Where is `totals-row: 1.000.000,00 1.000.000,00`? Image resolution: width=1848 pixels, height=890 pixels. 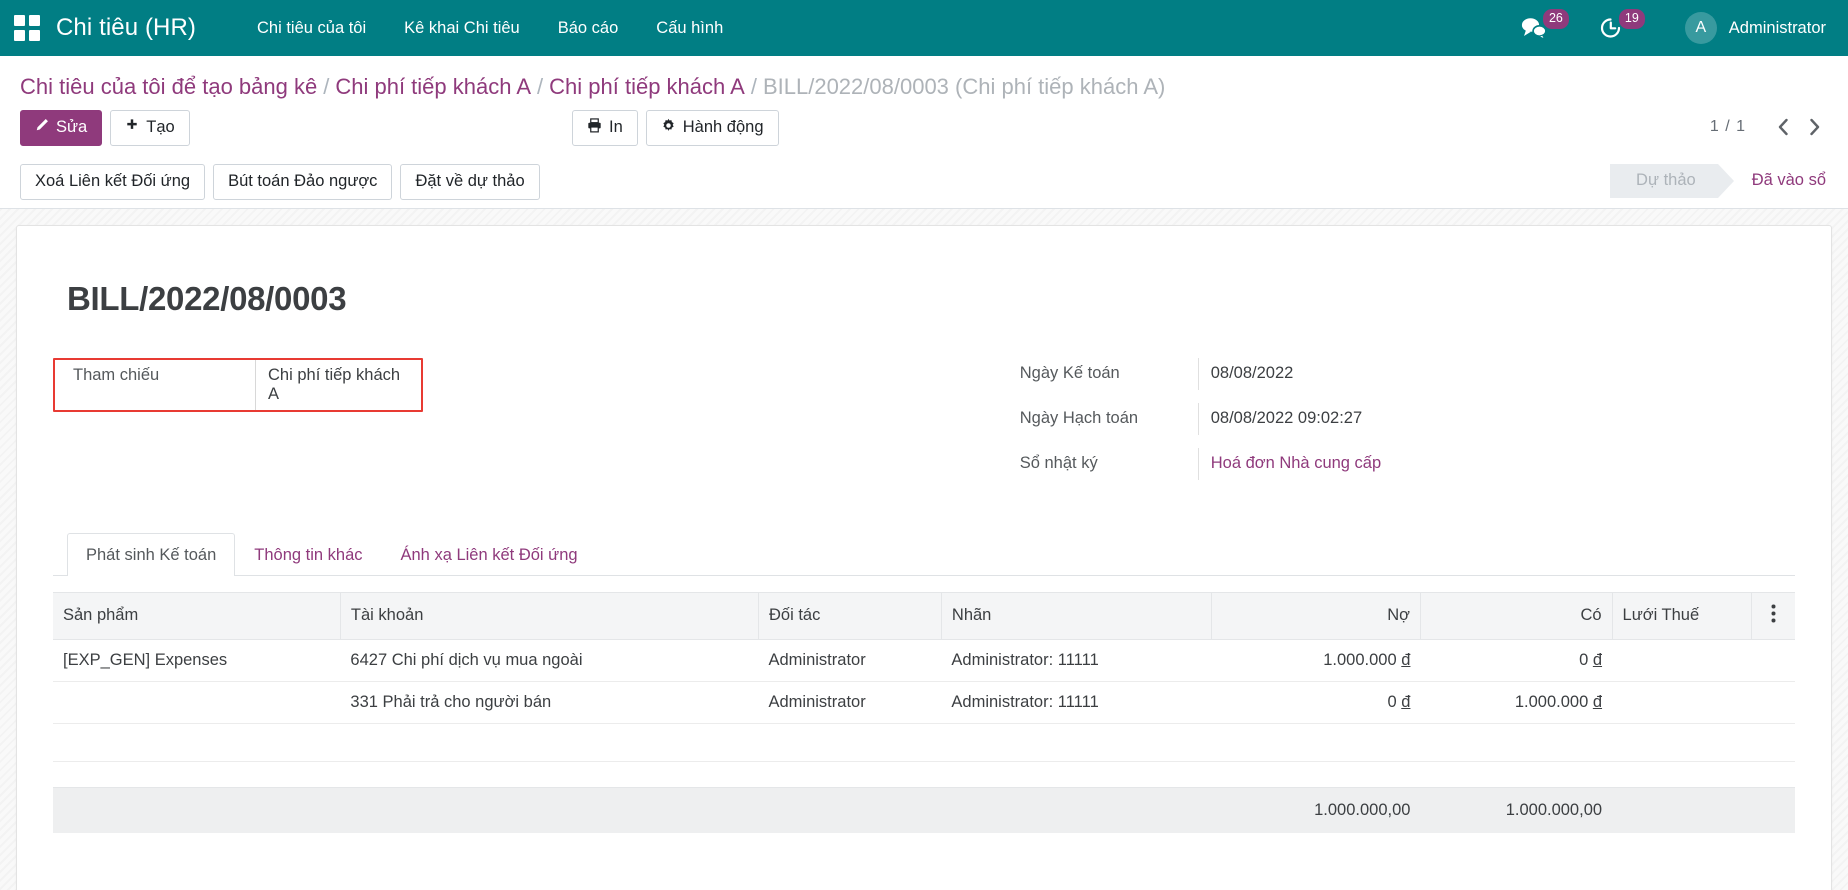 totals-row: 1.000.000,00 1.000.000,00 is located at coordinates (924, 809).